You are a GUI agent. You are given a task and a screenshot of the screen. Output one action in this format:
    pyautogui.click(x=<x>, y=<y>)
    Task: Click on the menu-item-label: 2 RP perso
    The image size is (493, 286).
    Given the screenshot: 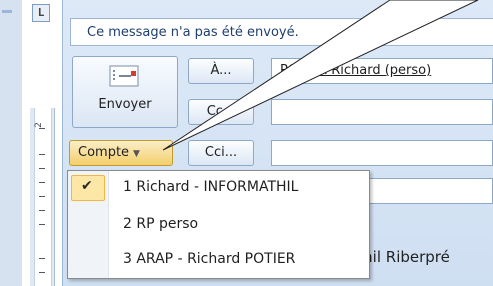 What is the action you would take?
    pyautogui.click(x=161, y=224)
    